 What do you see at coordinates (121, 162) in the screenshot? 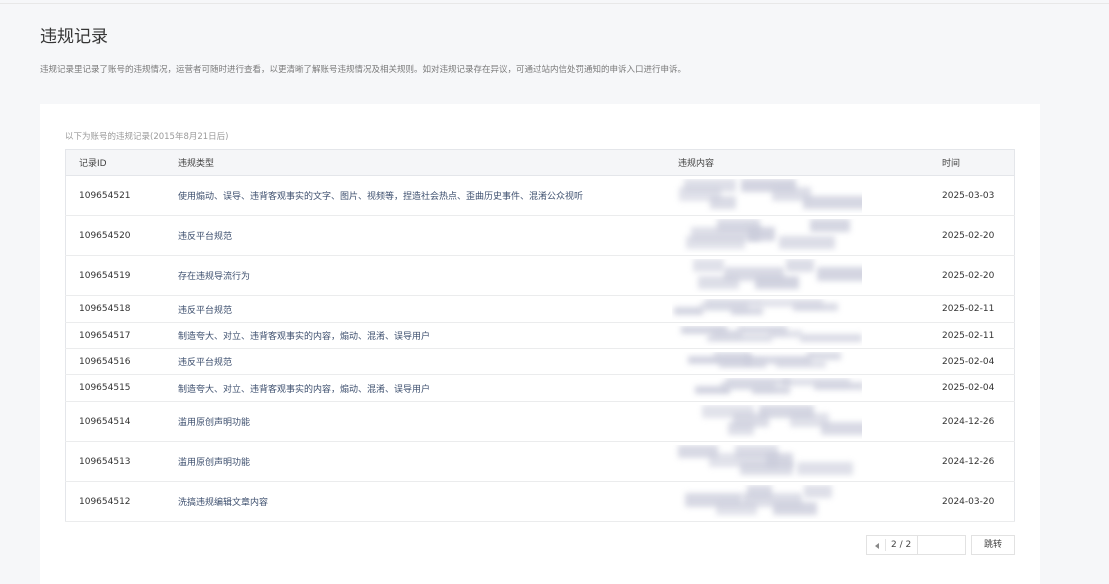
I see `col-header-id: 记录ID` at bounding box center [121, 162].